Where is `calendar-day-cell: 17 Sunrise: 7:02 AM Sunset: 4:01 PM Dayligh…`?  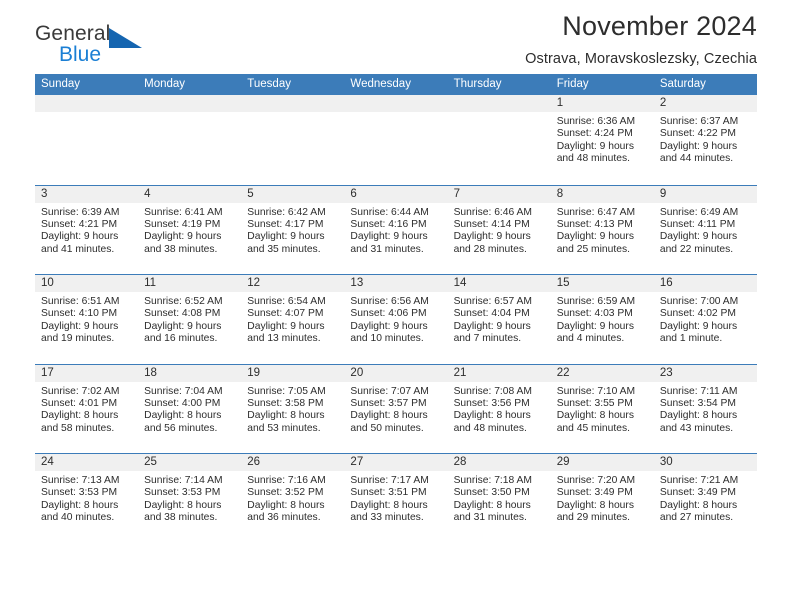
calendar-day-cell: 17 Sunrise: 7:02 AM Sunset: 4:01 PM Dayligh… is located at coordinates (87, 408).